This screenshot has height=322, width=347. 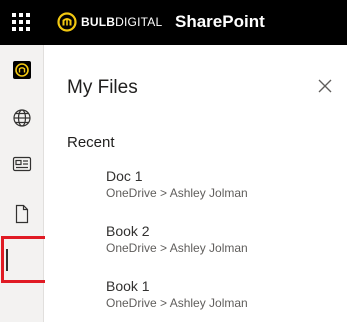 What do you see at coordinates (220, 22) in the screenshot?
I see `app-title: SharePoint` at bounding box center [220, 22].